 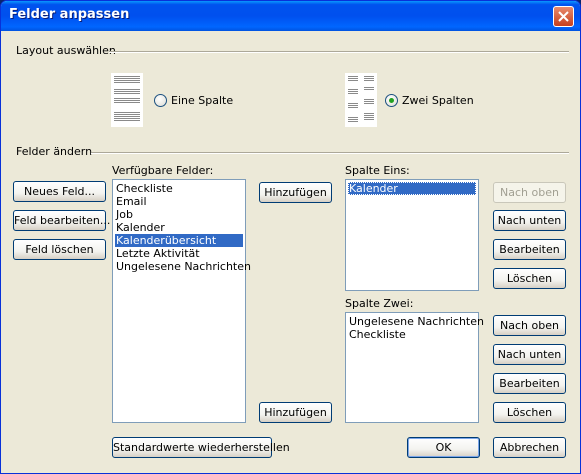 I want to click on fields-section-title: Felder ändern, so click(x=54, y=151).